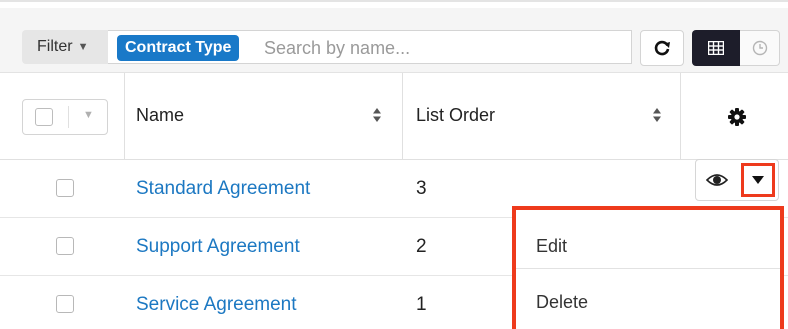 The height and width of the screenshot is (329, 788). Describe the element at coordinates (44, 117) in the screenshot. I see `select-all-checkbox` at that location.